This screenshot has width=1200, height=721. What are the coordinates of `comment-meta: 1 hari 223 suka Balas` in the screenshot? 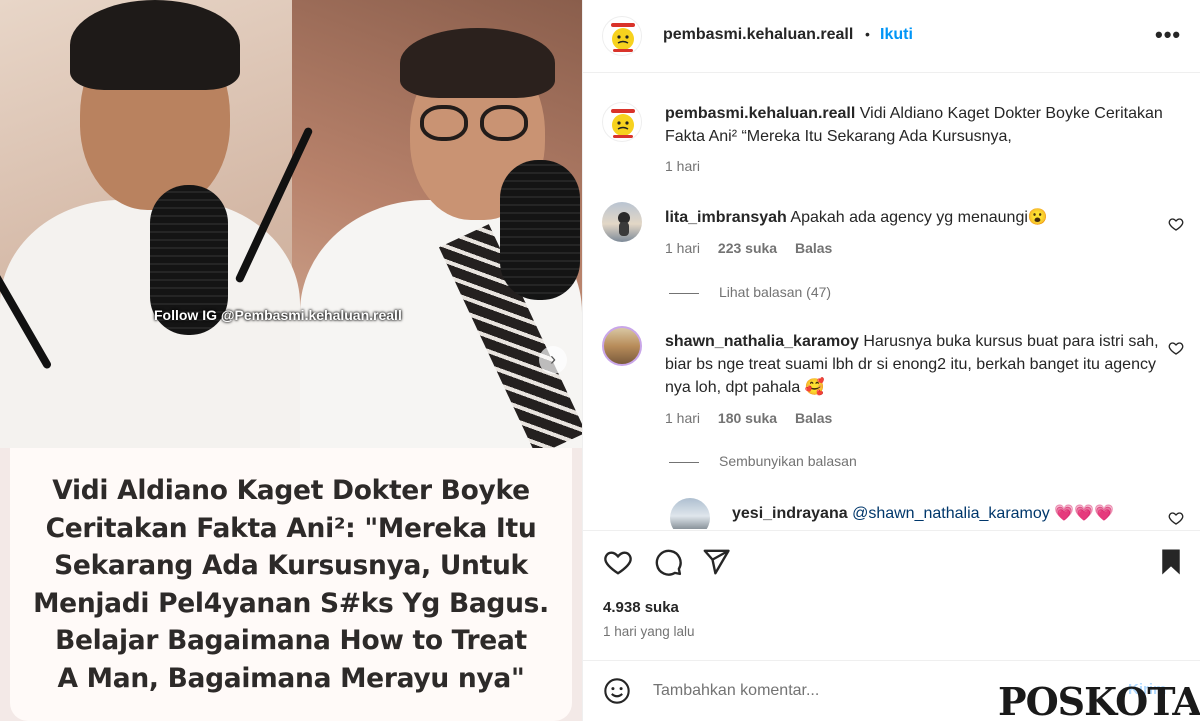 It's located at (755, 248).